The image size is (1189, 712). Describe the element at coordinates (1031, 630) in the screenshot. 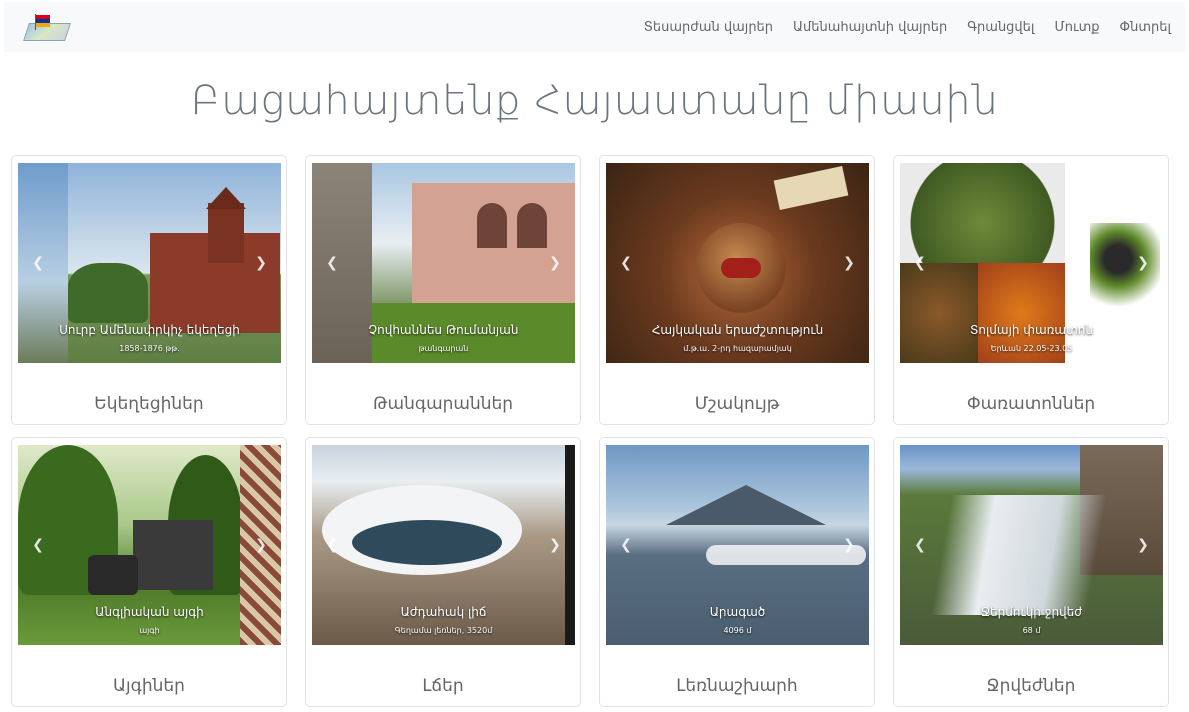

I see `slide-caption-subtitle: 68 մ` at that location.